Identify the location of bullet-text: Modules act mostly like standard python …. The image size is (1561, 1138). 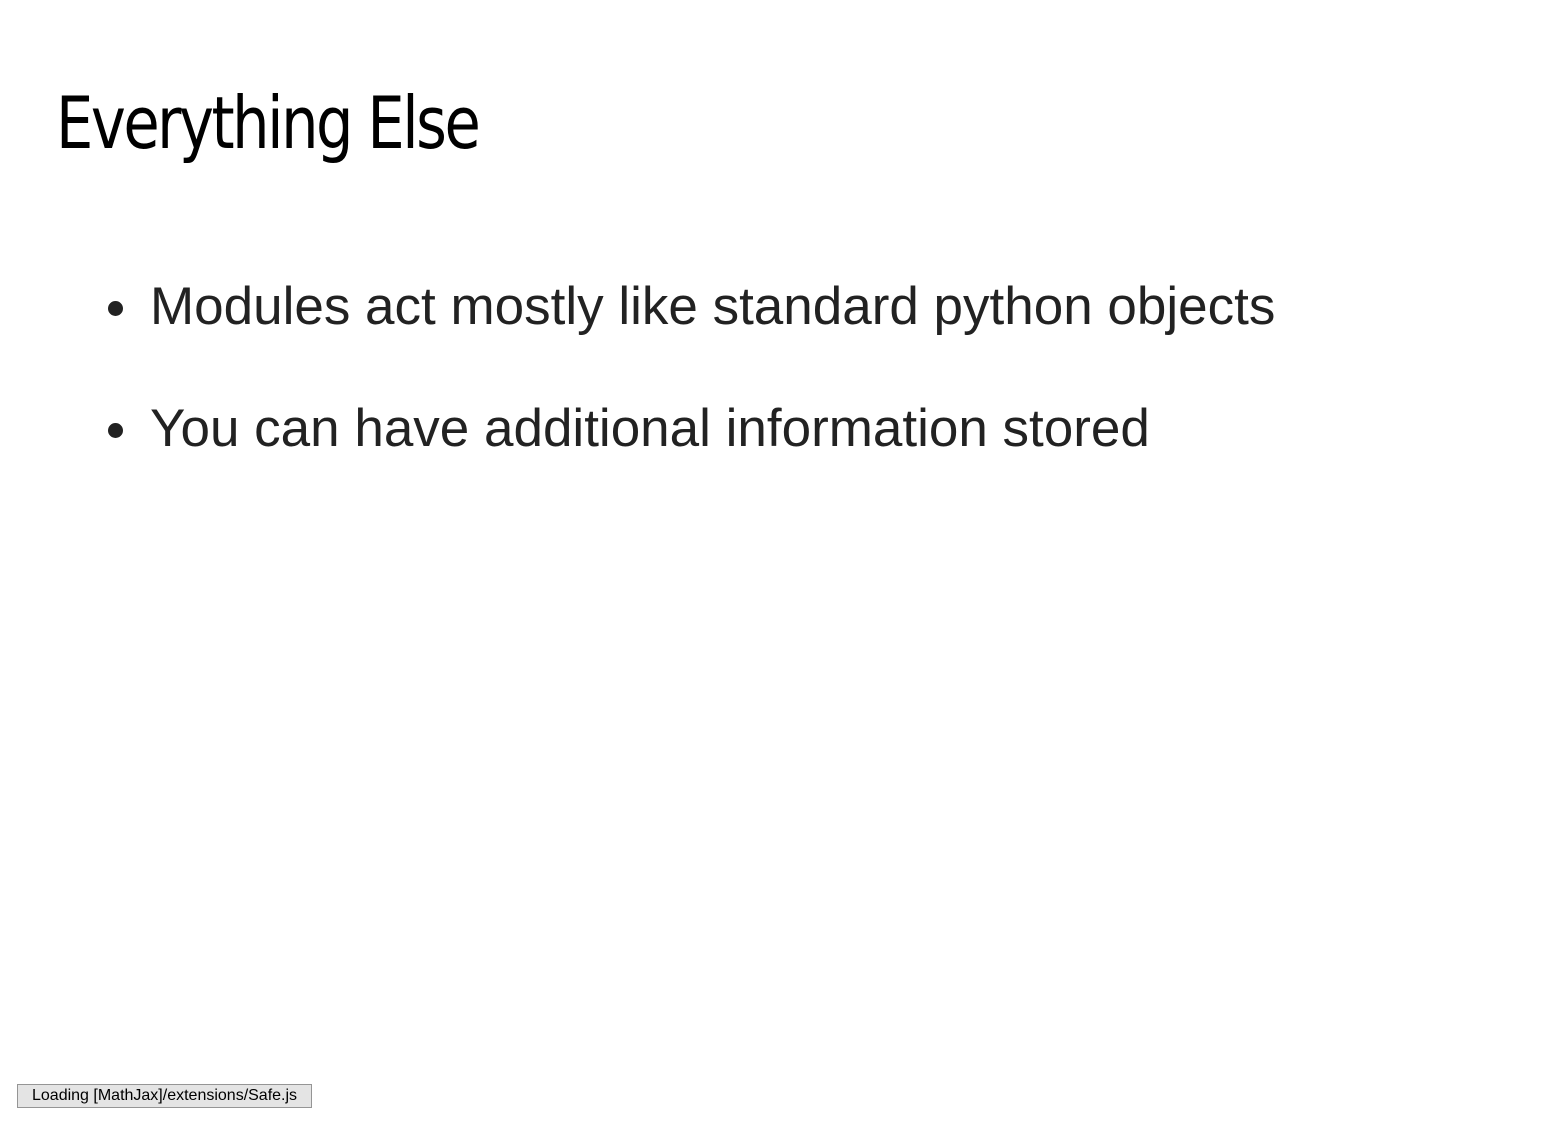
(713, 306).